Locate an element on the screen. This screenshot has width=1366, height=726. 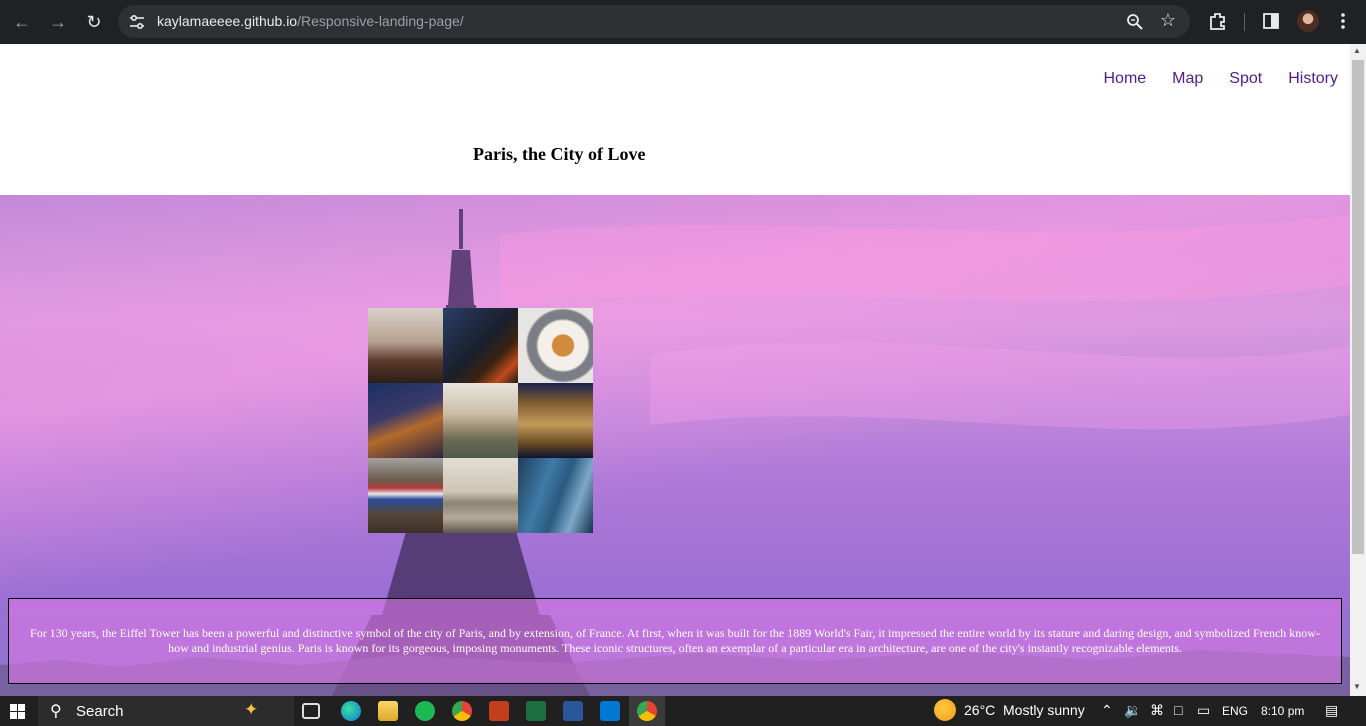
battery-icon: ▭ is located at coordinates (1203, 710).